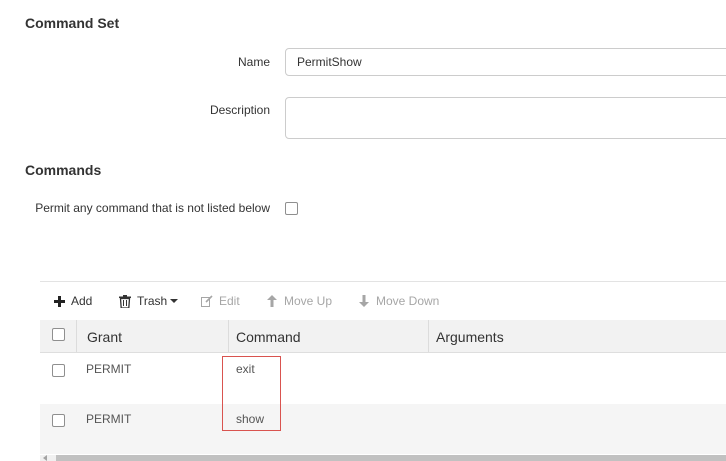 The width and height of the screenshot is (726, 461). I want to click on edit-label: Edit, so click(229, 301).